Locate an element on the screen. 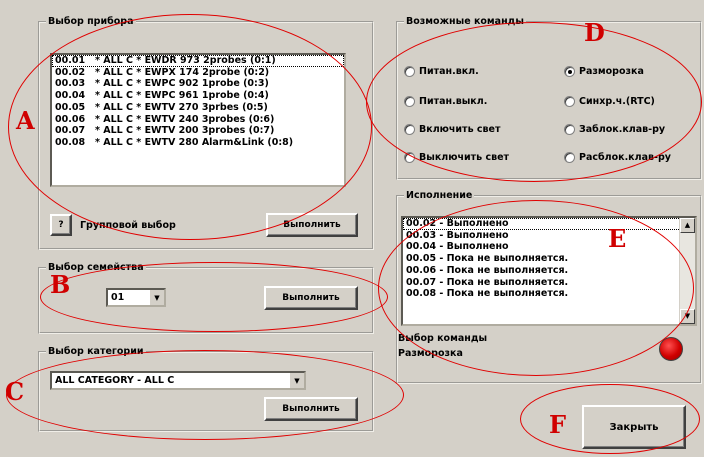  annotation-marker-f: F is located at coordinates (558, 424).